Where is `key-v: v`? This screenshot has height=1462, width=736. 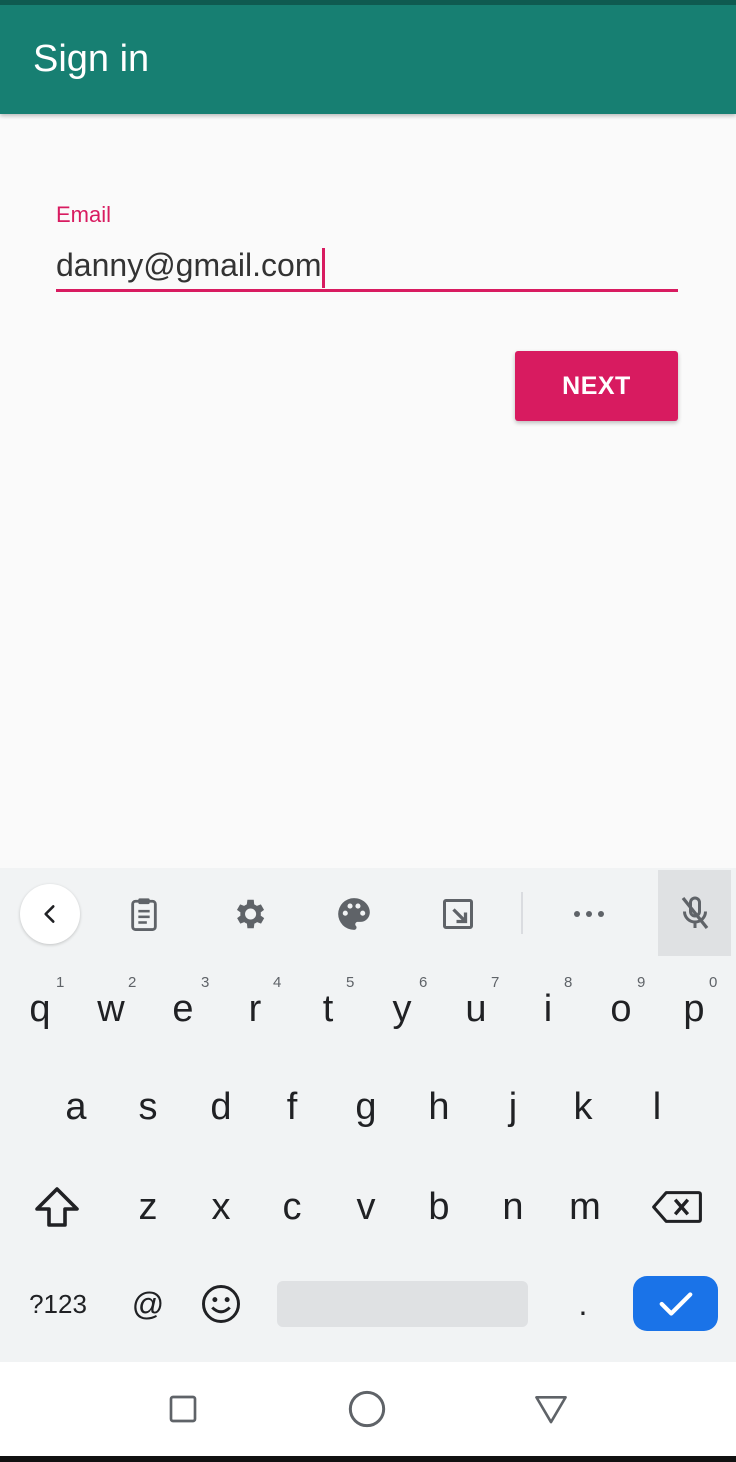
key-v: v is located at coordinates (366, 1207).